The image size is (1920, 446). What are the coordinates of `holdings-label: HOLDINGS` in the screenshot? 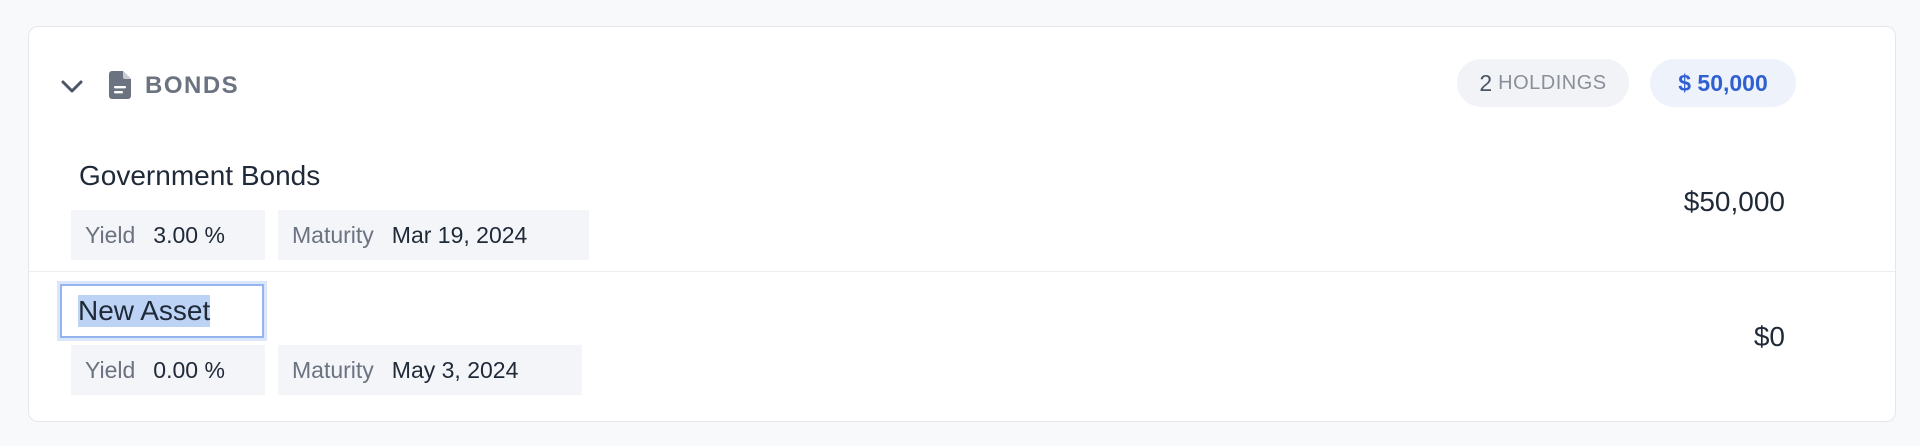 It's located at (1552, 82).